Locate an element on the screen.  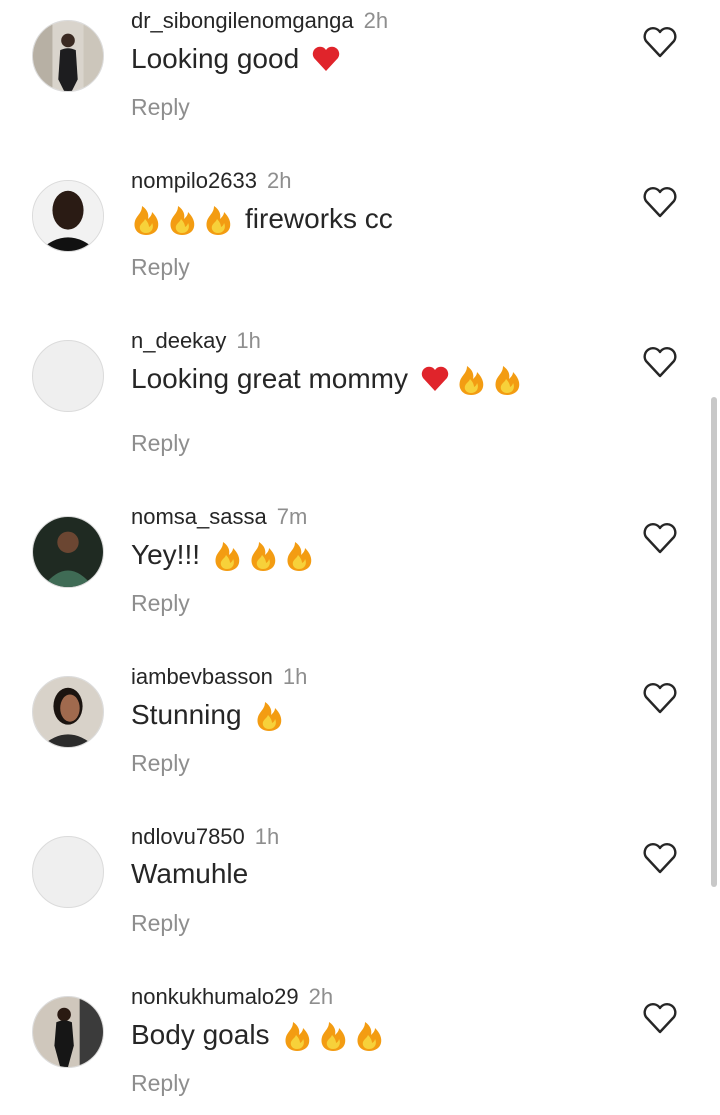
comment-meta: dr_sibongilenomganga 2h is located at coordinates (259, 23).